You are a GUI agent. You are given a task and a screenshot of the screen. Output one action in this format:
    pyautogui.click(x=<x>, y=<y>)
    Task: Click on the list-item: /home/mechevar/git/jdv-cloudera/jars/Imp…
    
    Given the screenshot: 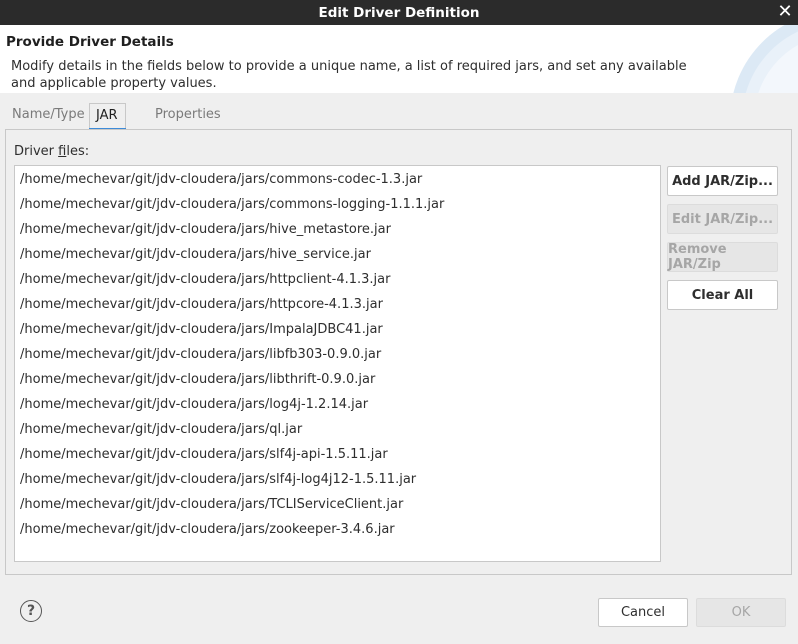 What is the action you would take?
    pyautogui.click(x=337, y=329)
    